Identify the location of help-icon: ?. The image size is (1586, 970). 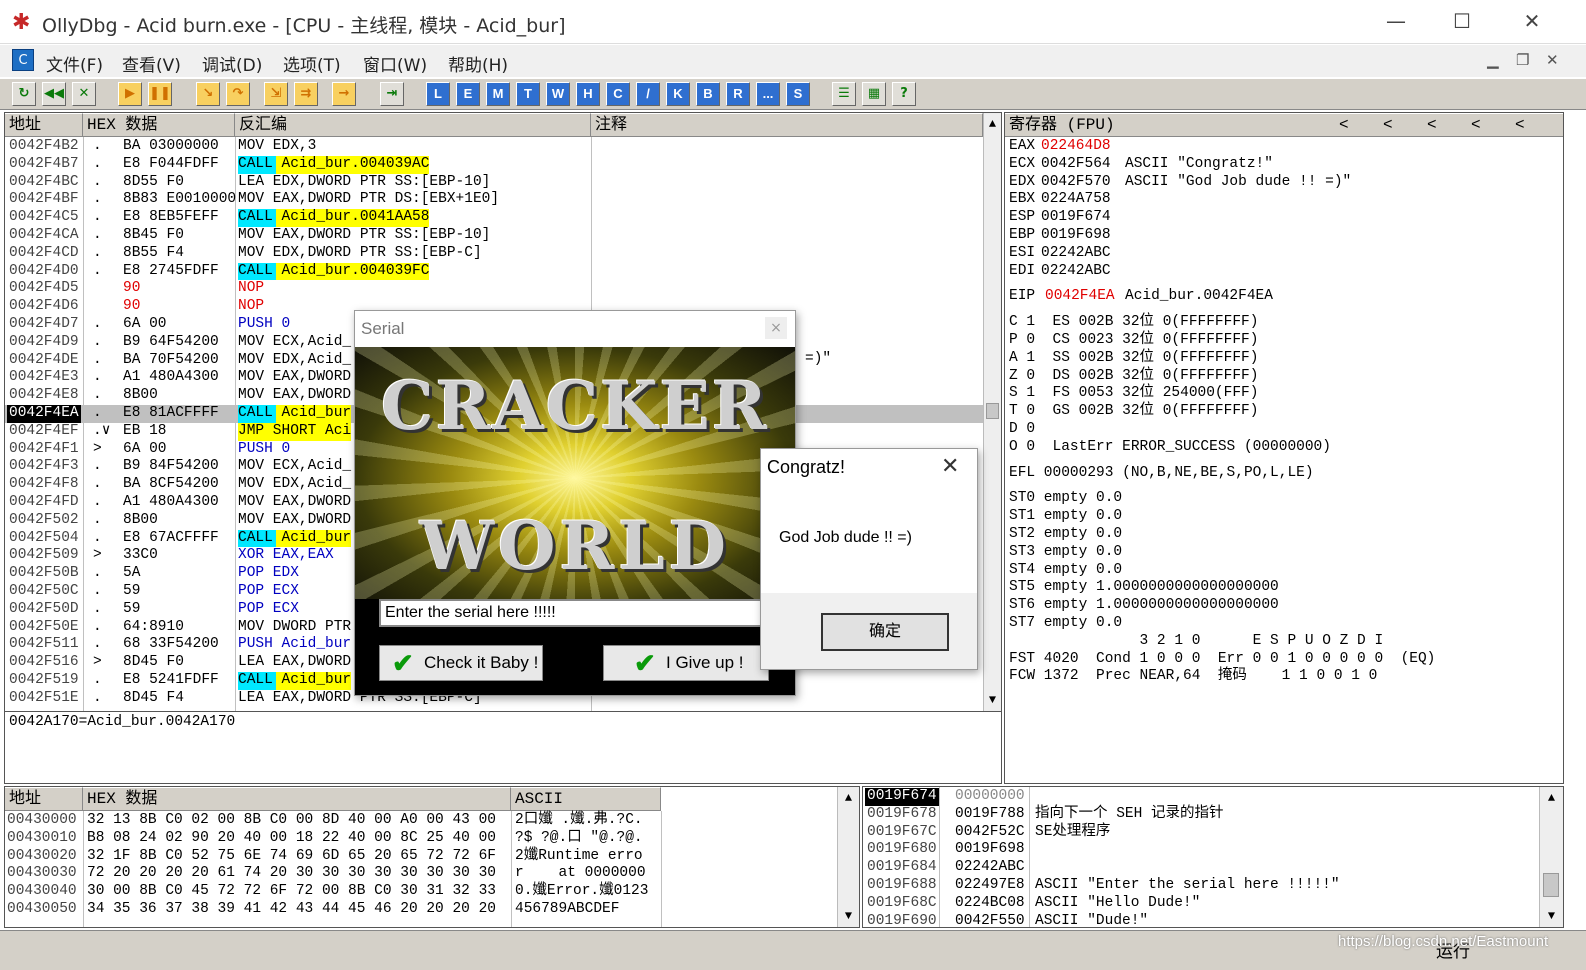
(904, 94).